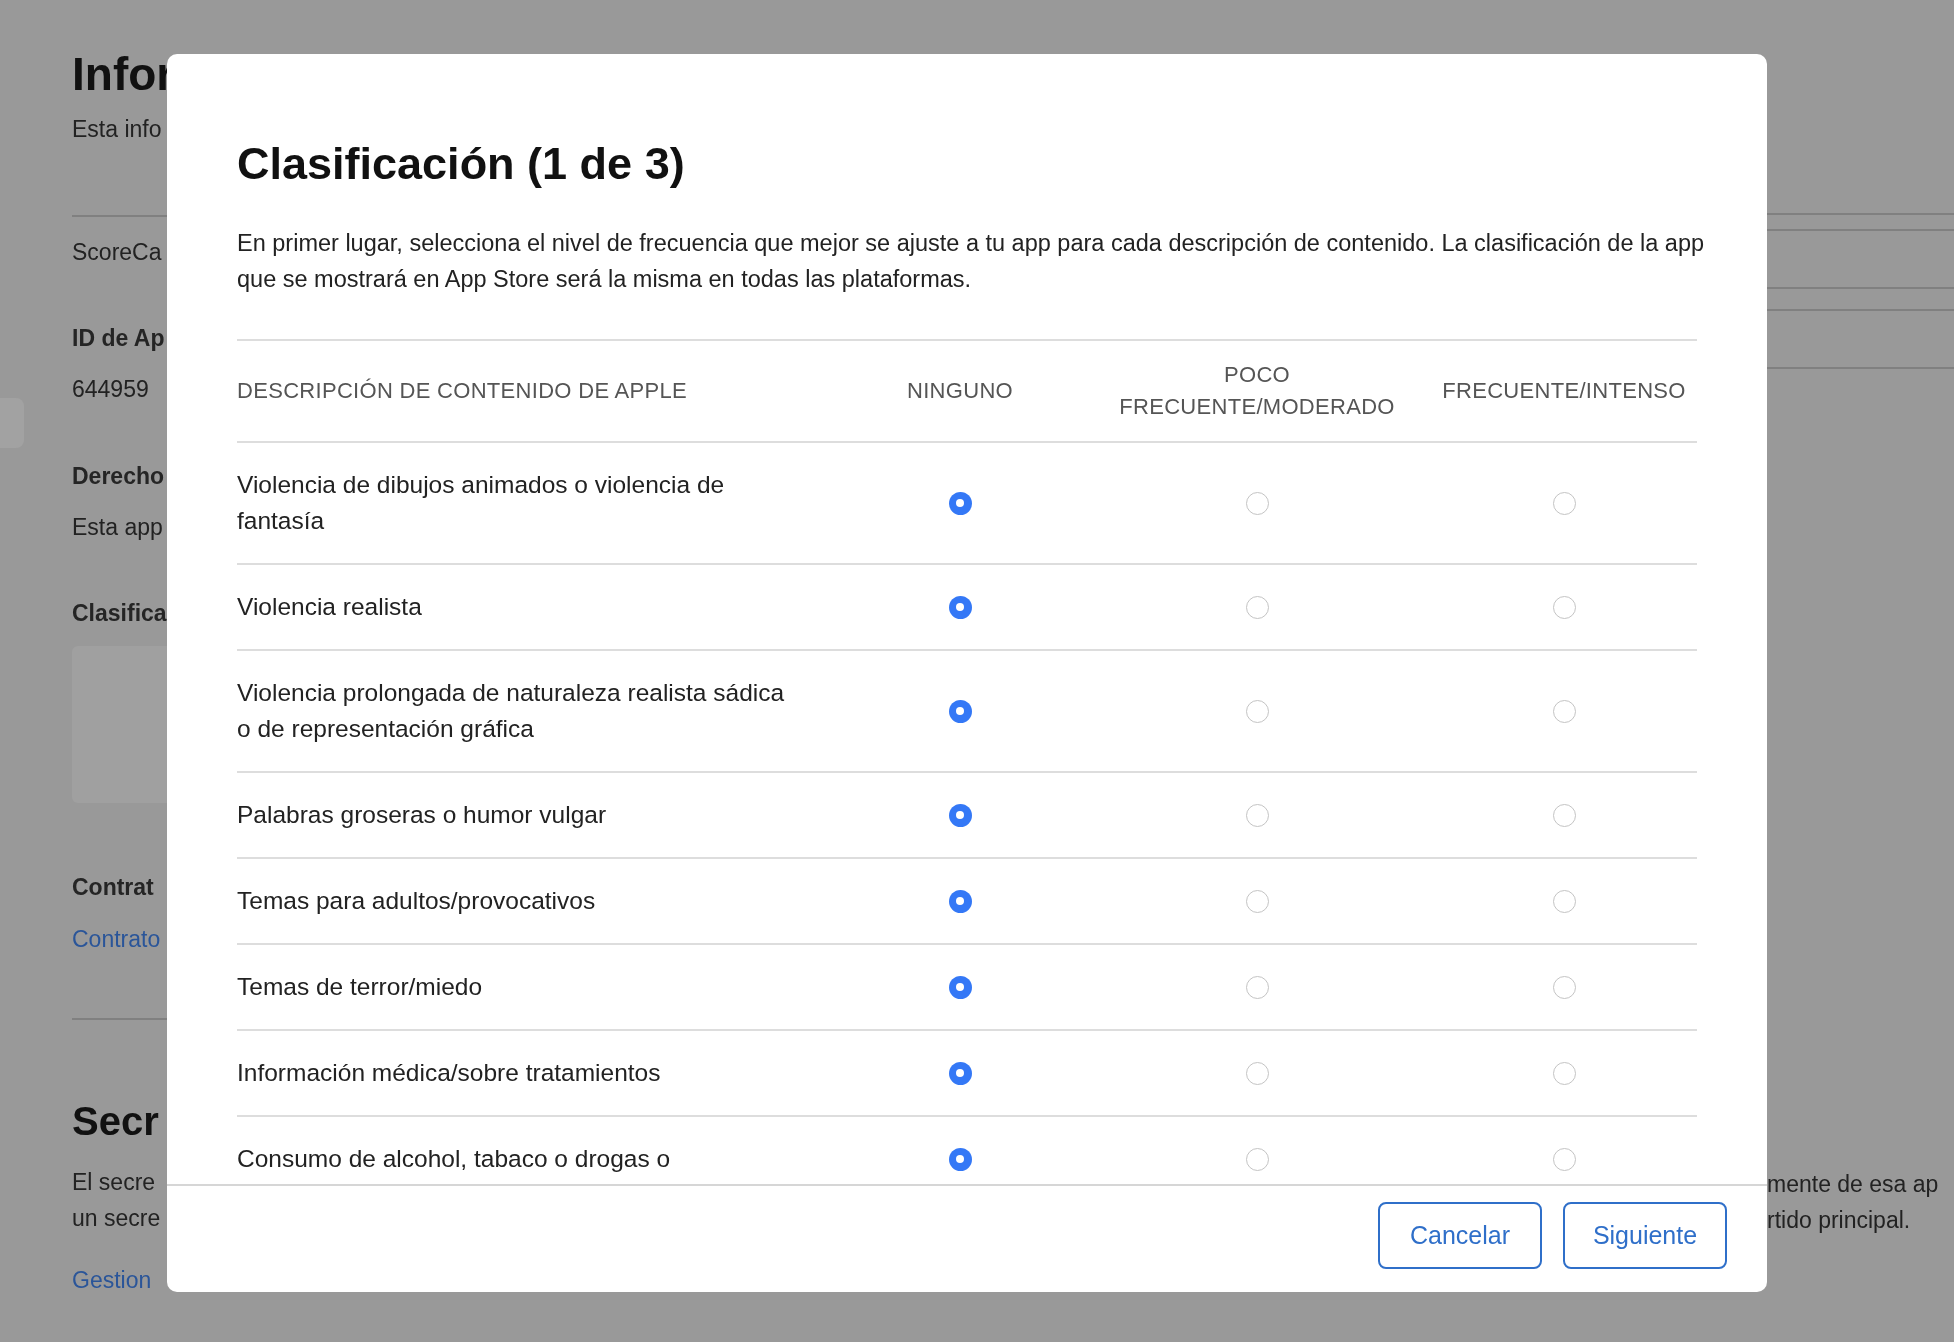 The image size is (1954, 1342). What do you see at coordinates (120, 613) in the screenshot?
I see `field-label: Clasifica` at bounding box center [120, 613].